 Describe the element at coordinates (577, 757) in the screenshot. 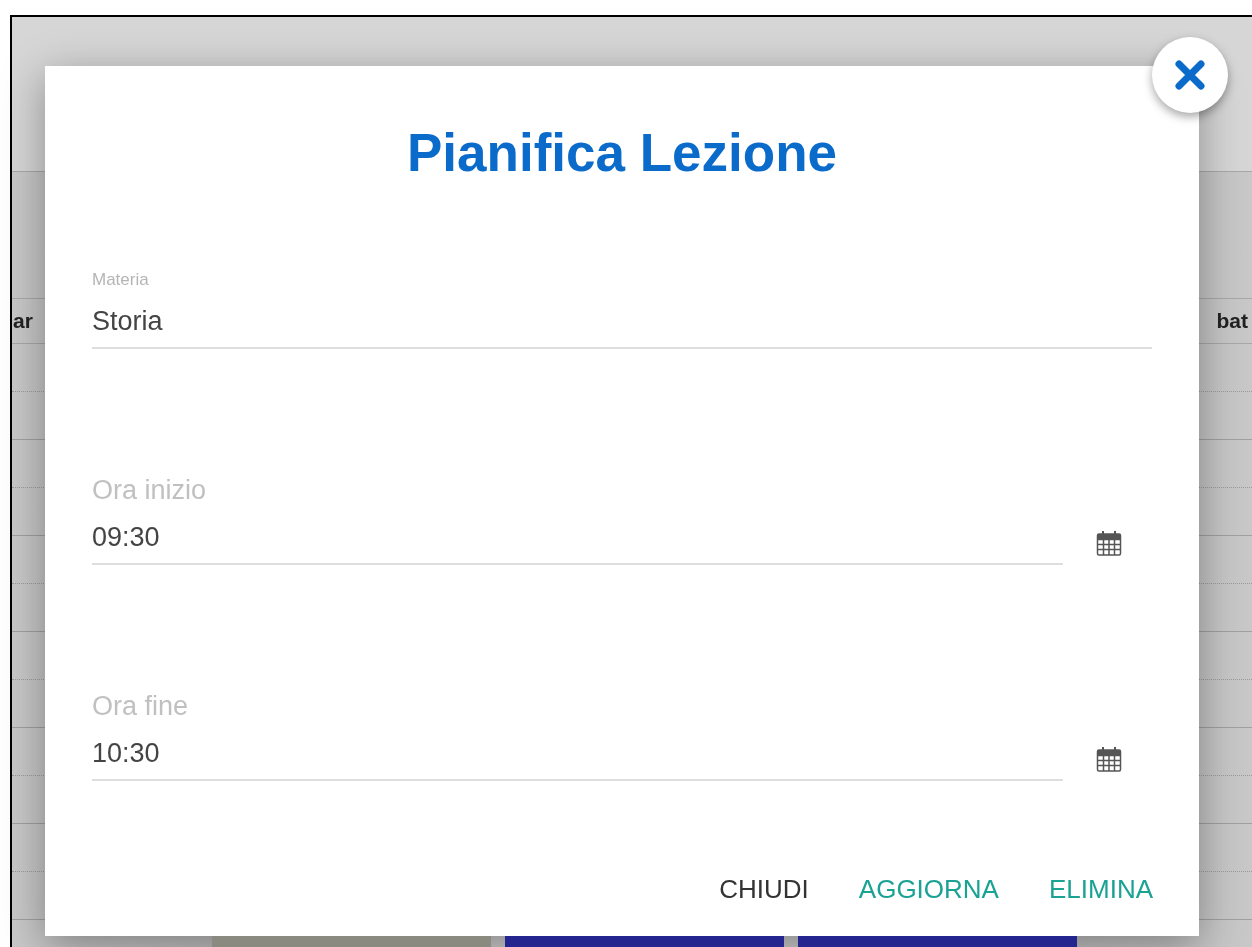

I see `time-field: 10:30` at that location.